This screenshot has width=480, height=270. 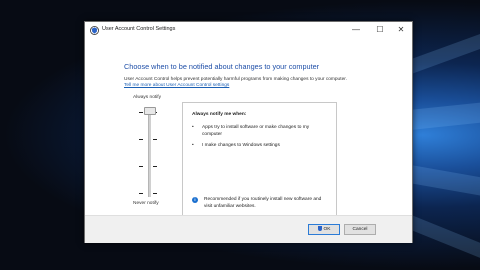 I want to click on close-icon: ✕, so click(x=401, y=29).